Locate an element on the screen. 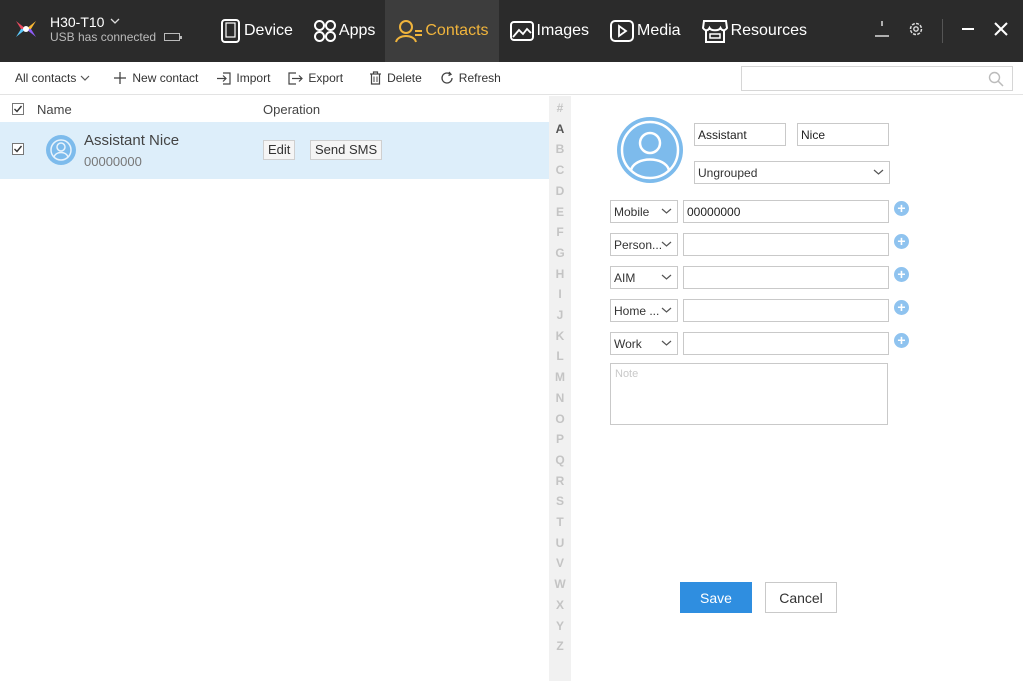 Image resolution: width=1023 pixels, height=681 pixels. select-all-checkbox is located at coordinates (18, 109).